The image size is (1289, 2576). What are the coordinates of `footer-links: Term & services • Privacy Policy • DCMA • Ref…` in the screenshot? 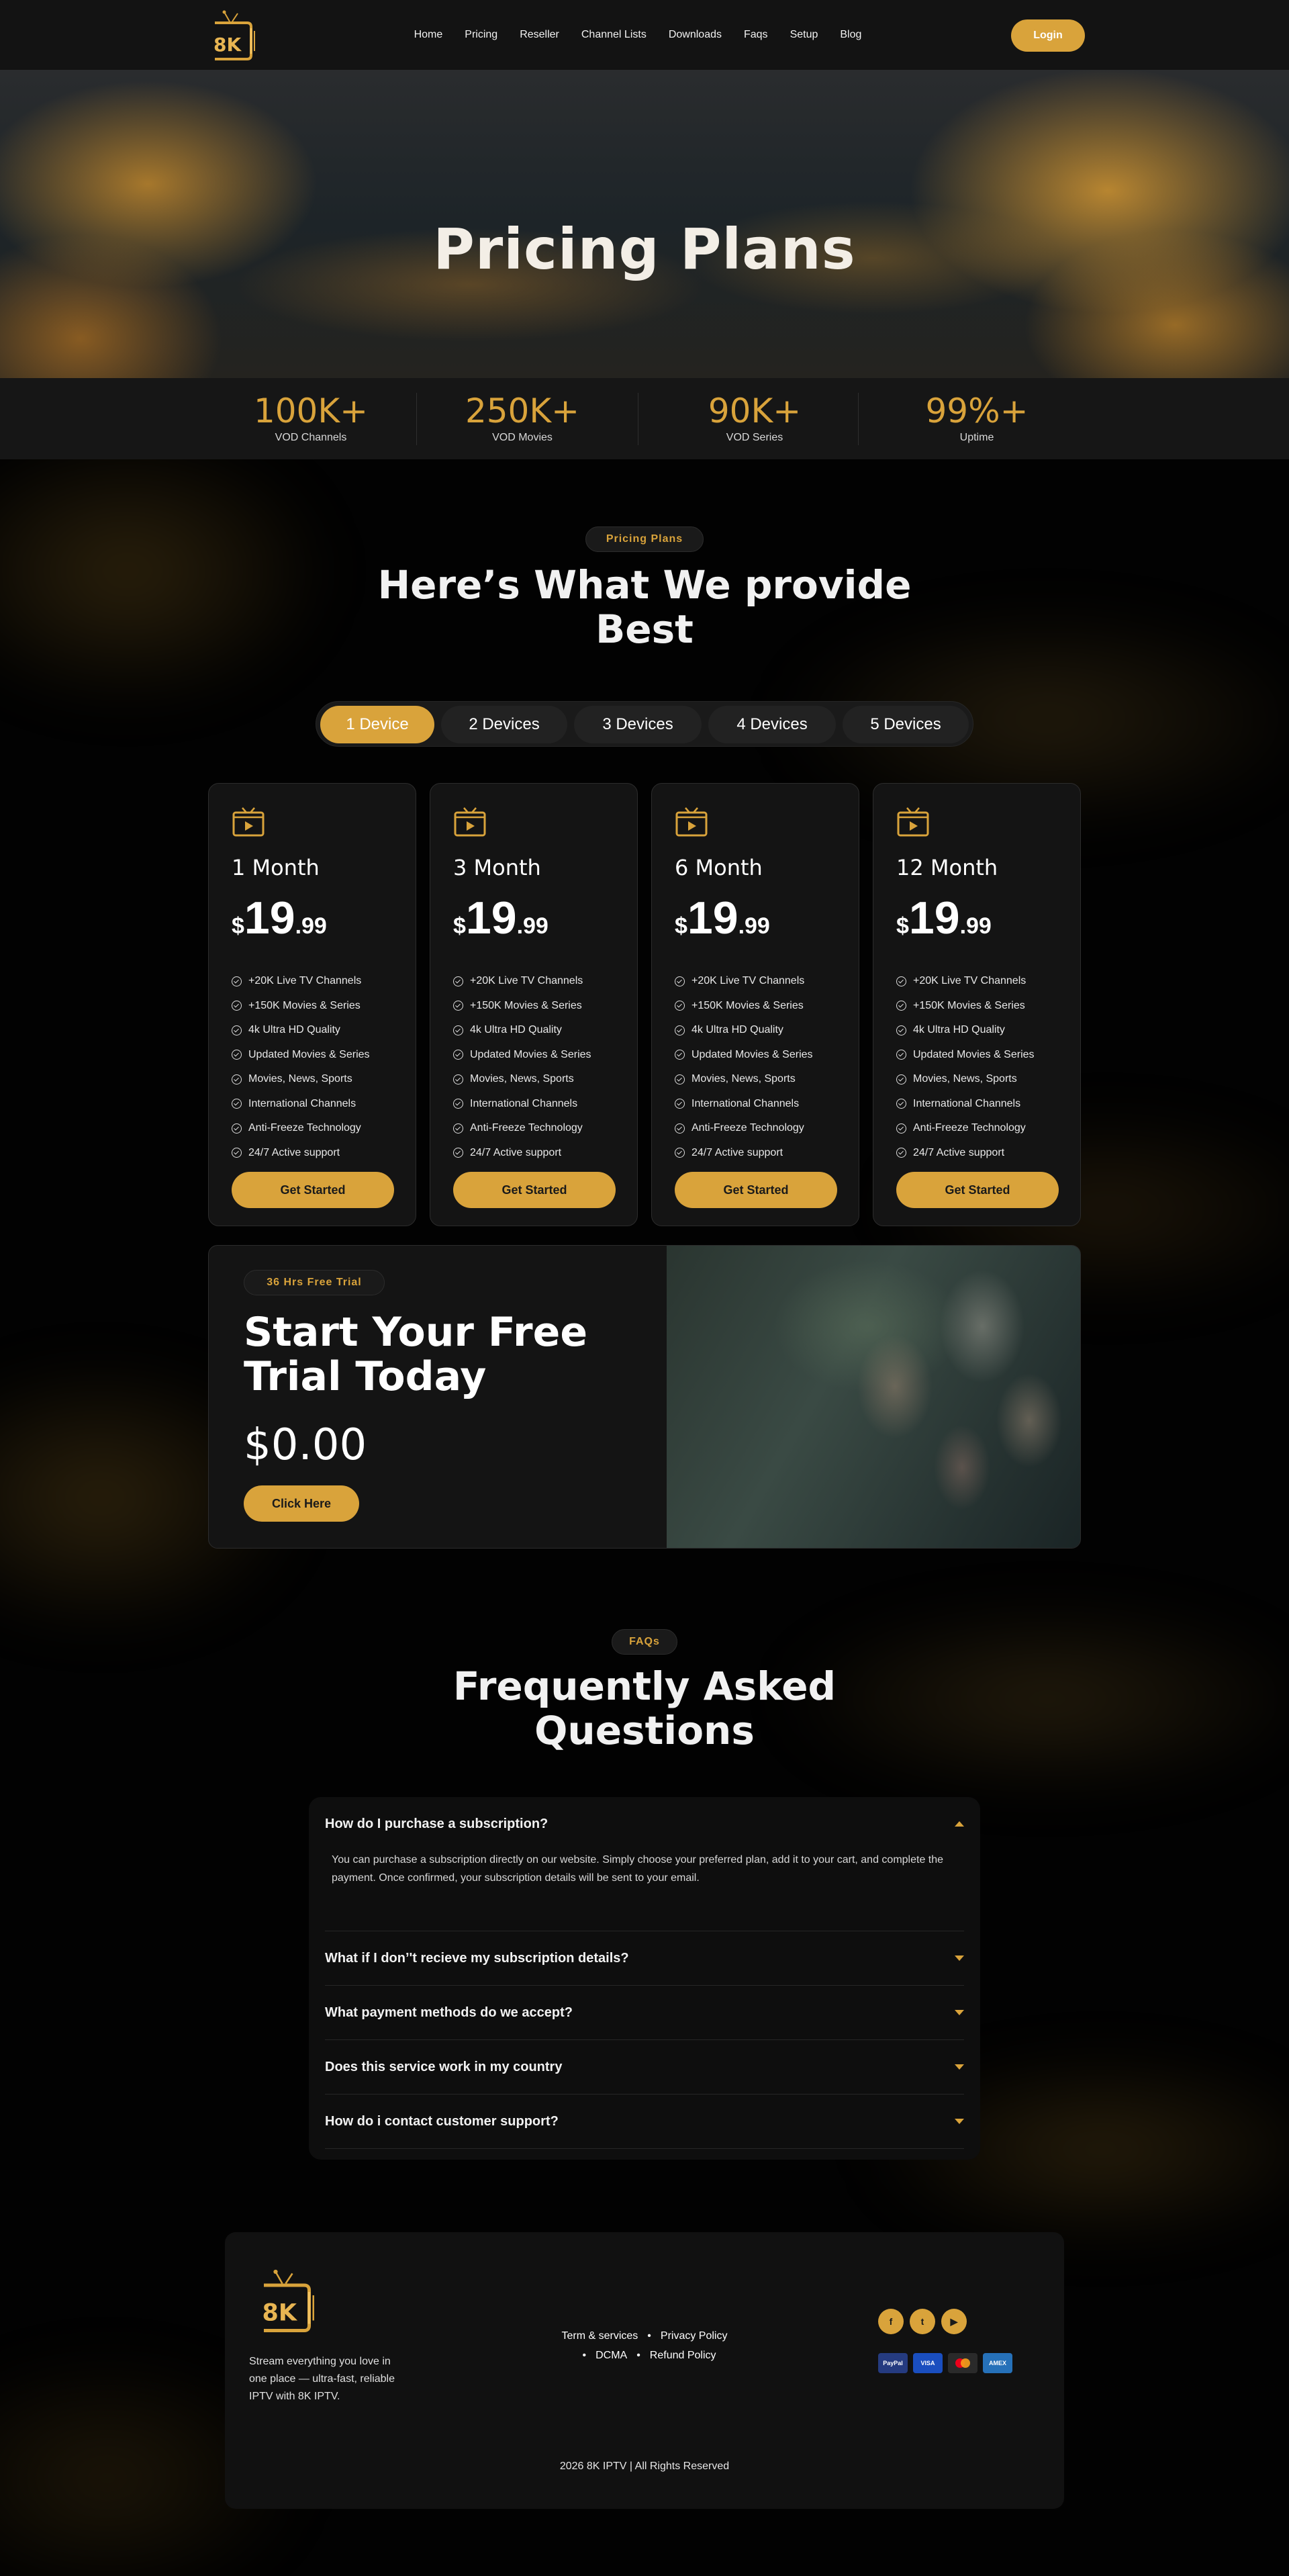 It's located at (644, 2345).